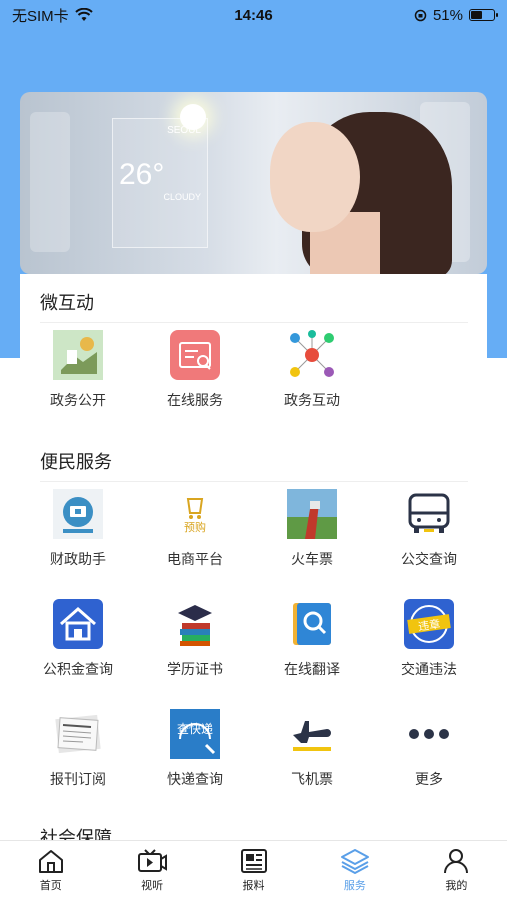  I want to click on grid-item-label: 在线服务, so click(195, 400).